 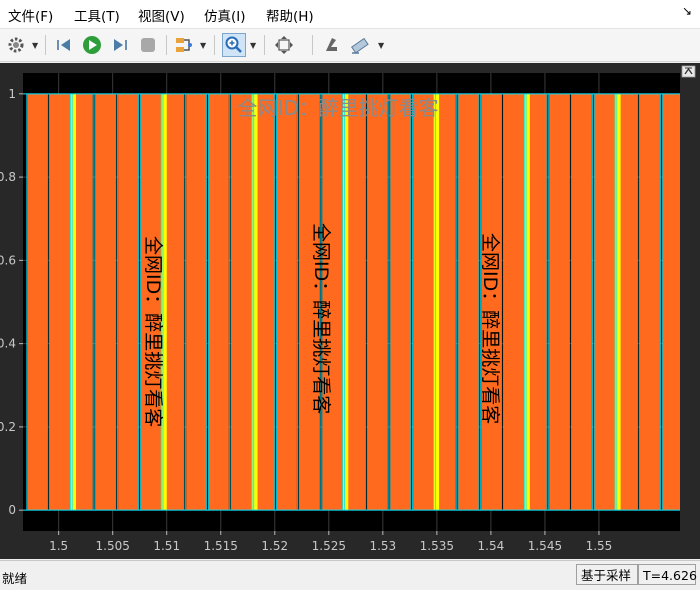 I want to click on menu-bar: 文件(F) 工具(T) 视图(V) 仿真(I) 帮助(H) ↘, so click(x=350, y=14).